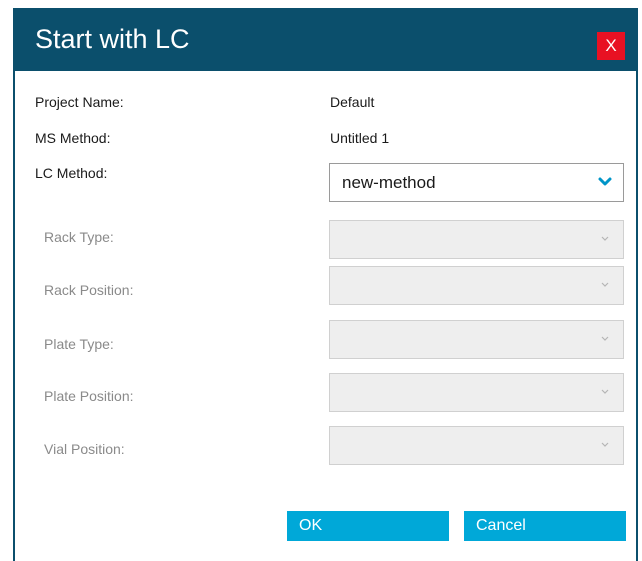  I want to click on rack-type-label: Rack Type:, so click(79, 237).